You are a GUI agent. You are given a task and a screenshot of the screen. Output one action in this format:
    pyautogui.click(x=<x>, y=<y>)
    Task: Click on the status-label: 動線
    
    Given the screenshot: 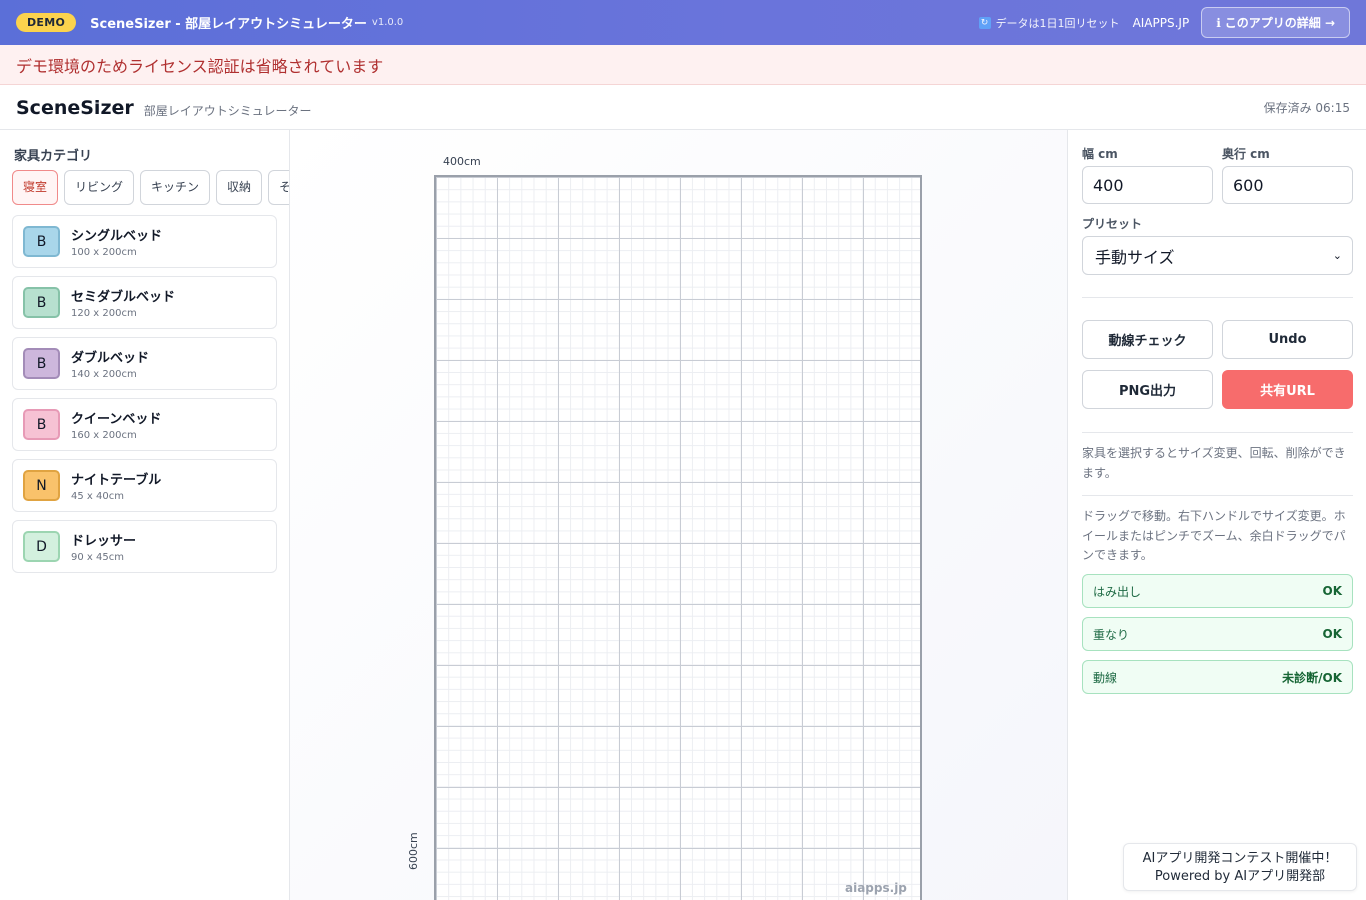 What is the action you would take?
    pyautogui.click(x=1105, y=677)
    